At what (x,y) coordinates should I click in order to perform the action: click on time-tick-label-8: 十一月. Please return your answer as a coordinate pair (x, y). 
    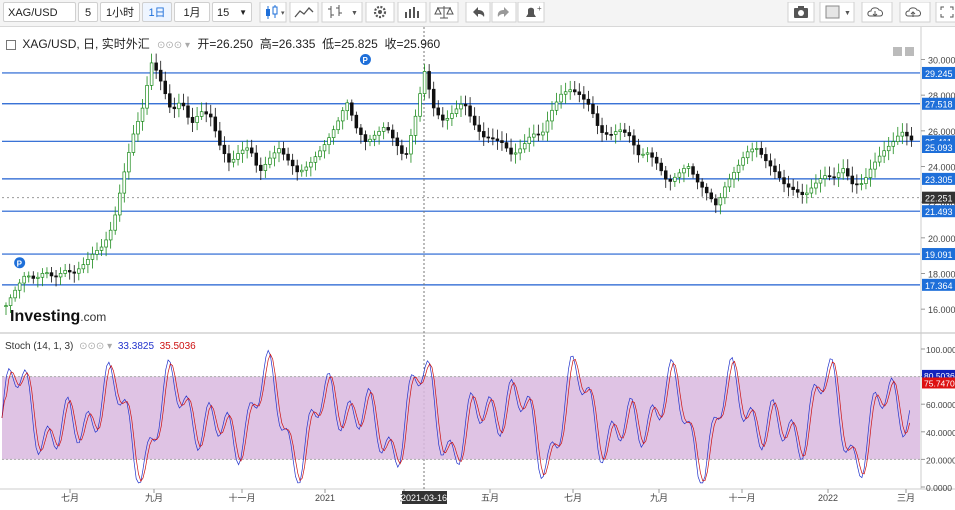
    Looking at the image, I should click on (741, 497).